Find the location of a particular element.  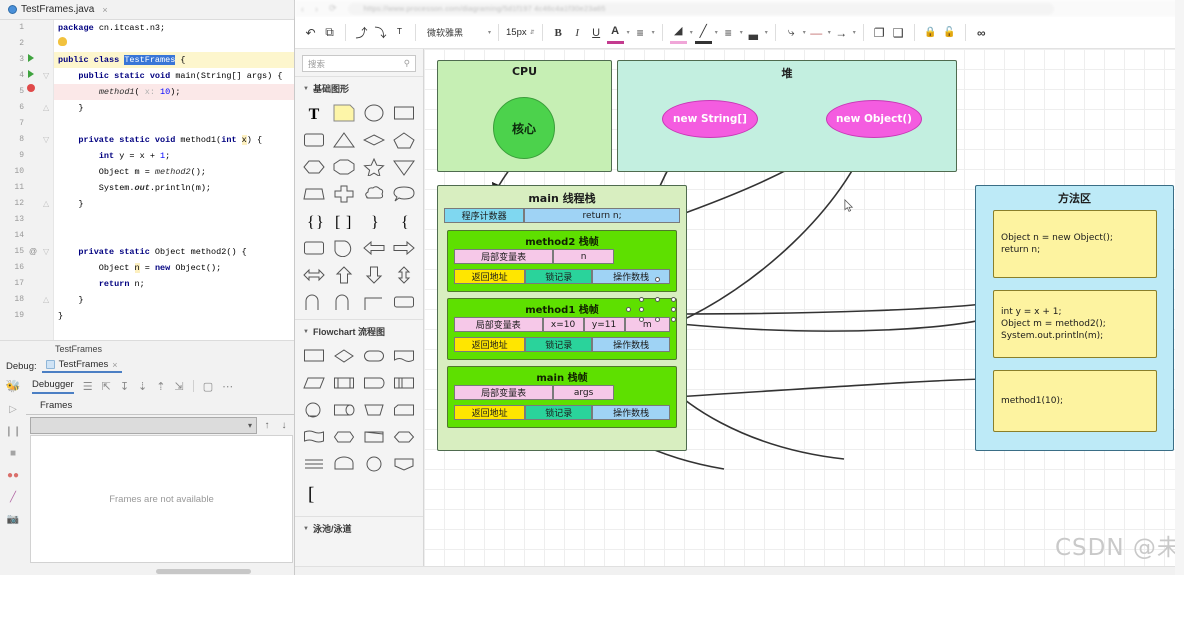

shape-brace-right-icon: } is located at coordinates (374, 221).